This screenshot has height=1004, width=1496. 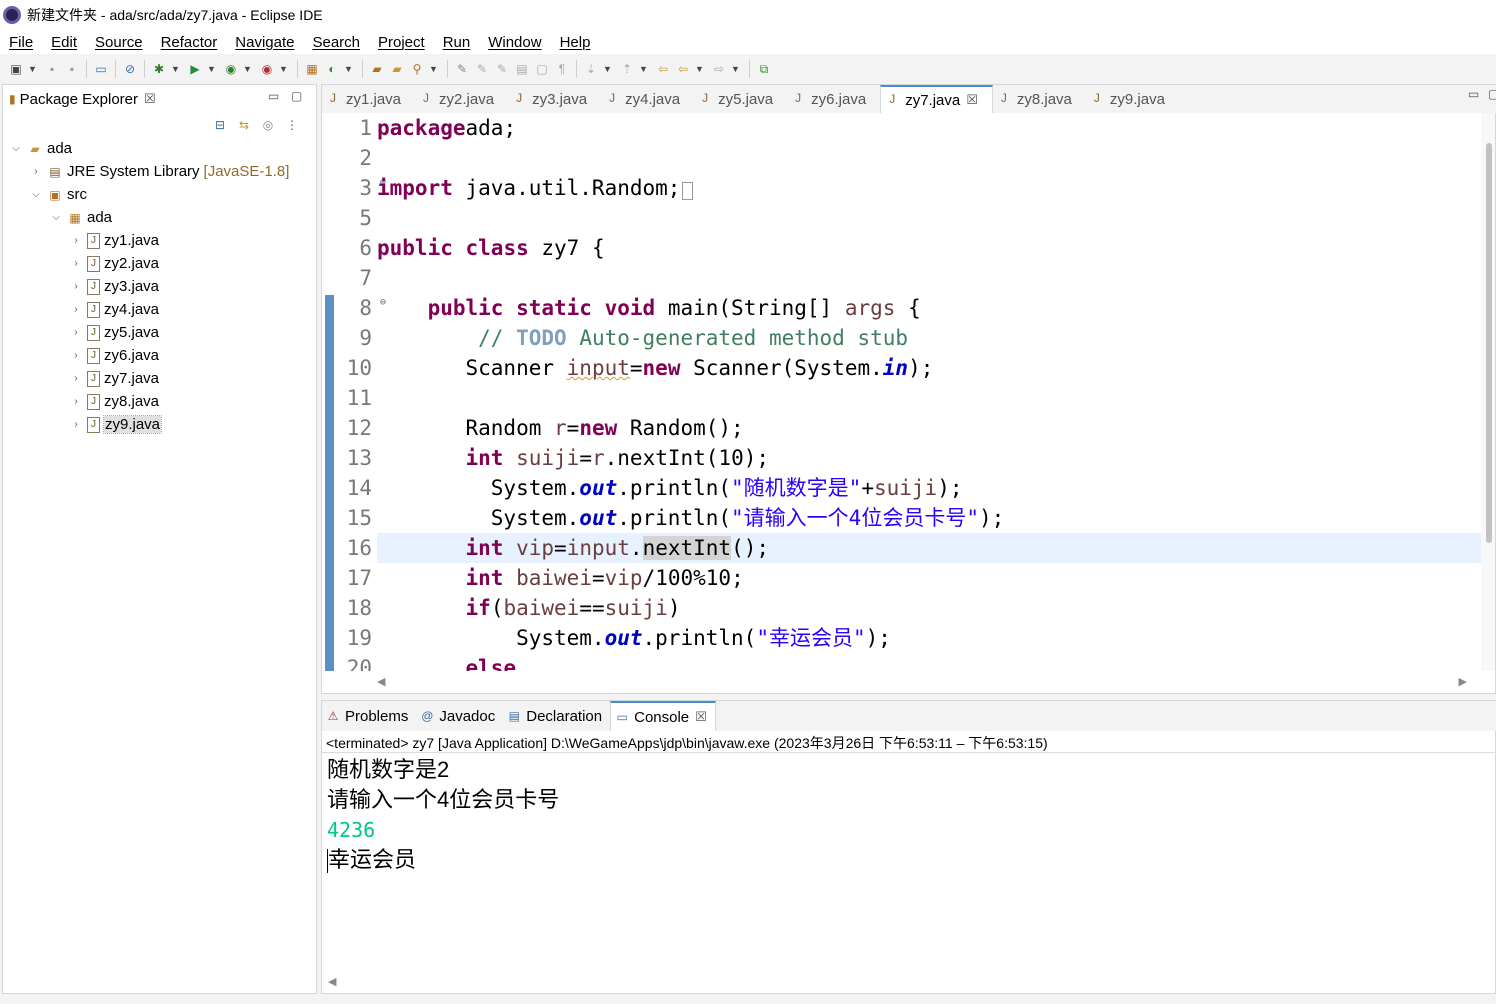 What do you see at coordinates (502, 69) in the screenshot?
I see `toggle-block-selection-icon: ✎` at bounding box center [502, 69].